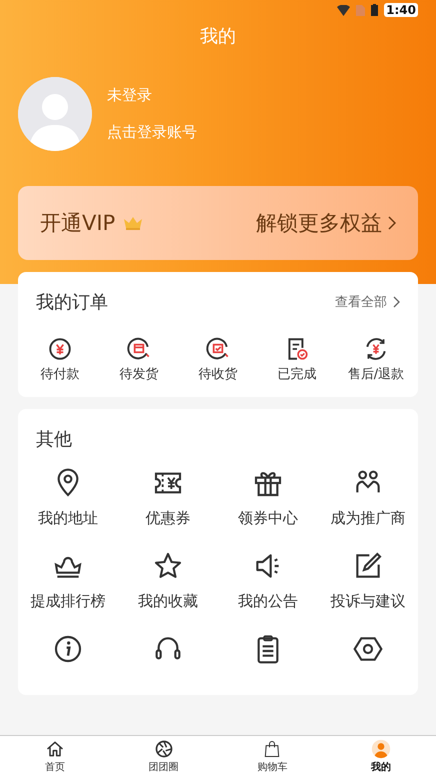  Describe the element at coordinates (72, 302) in the screenshot. I see `section-title: 我的订单` at that location.